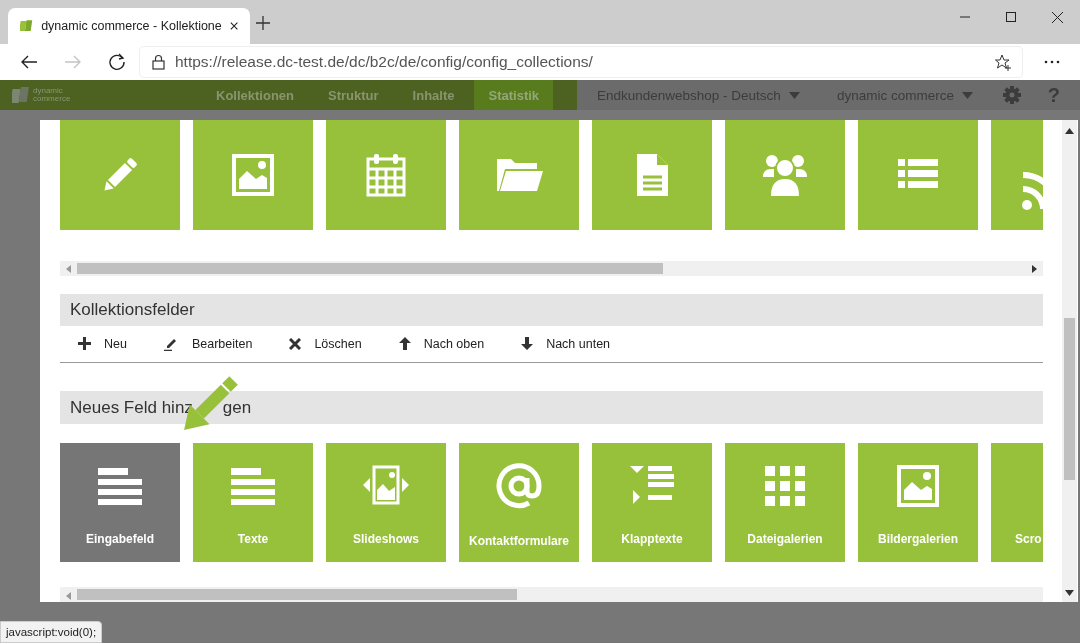 The width and height of the screenshot is (1080, 643). I want to click on toolbar-button: Bearbeiten, so click(208, 344).